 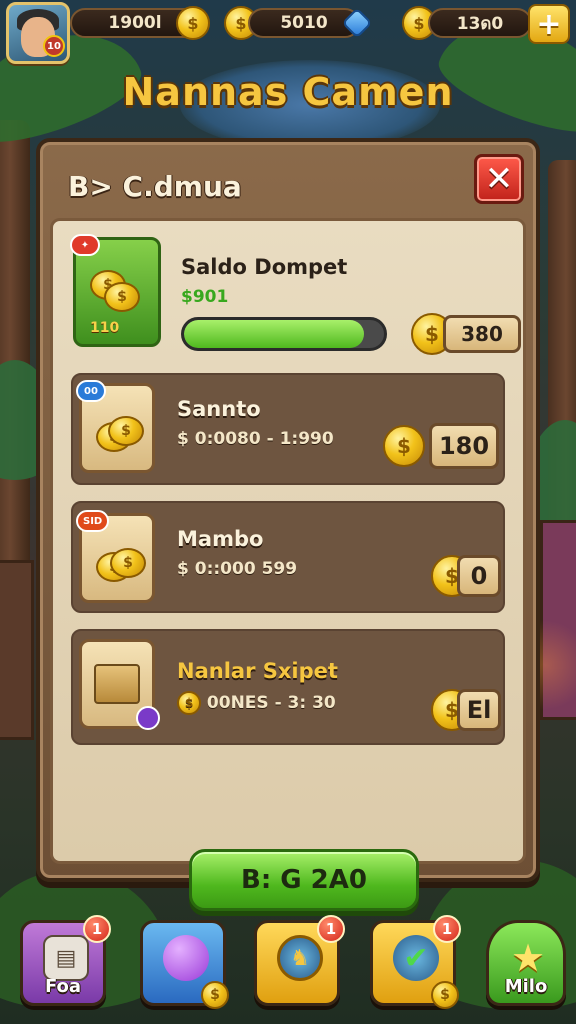 What do you see at coordinates (54, 46) in the screenshot?
I see `level-badge: 10` at bounding box center [54, 46].